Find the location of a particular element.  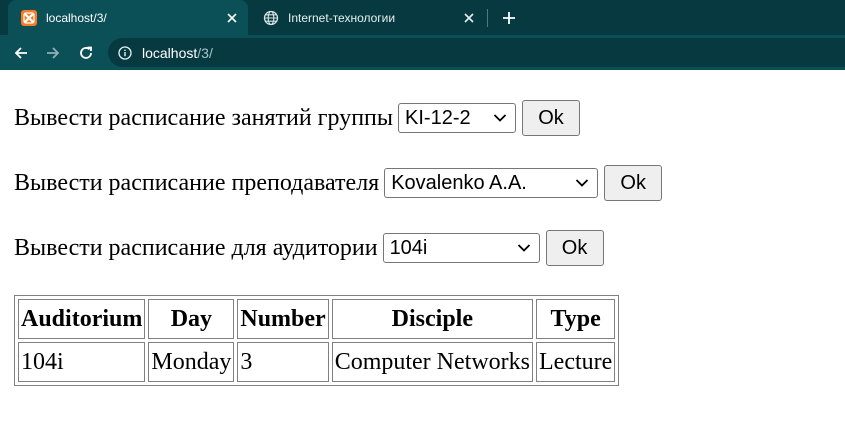

column-header-day: Day is located at coordinates (191, 319).